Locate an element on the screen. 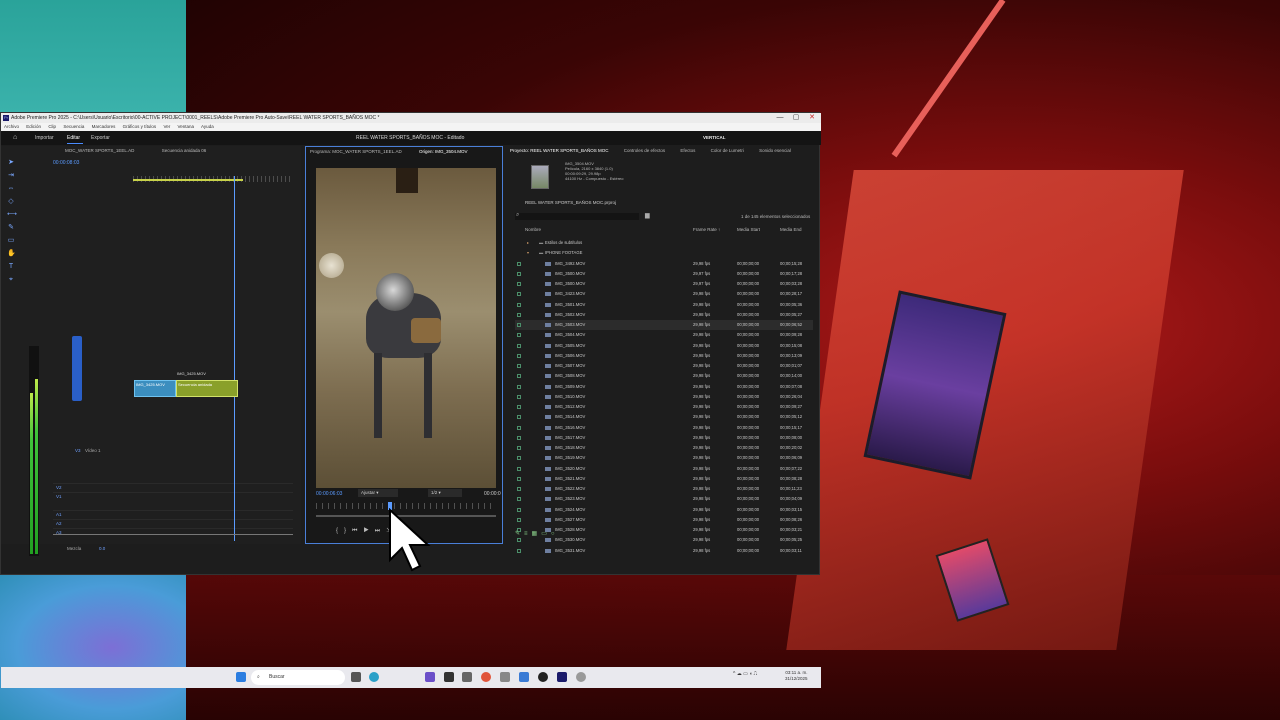 This screenshot has height=720, width=1280. timeline-scrollbar is located at coordinates (173, 535).